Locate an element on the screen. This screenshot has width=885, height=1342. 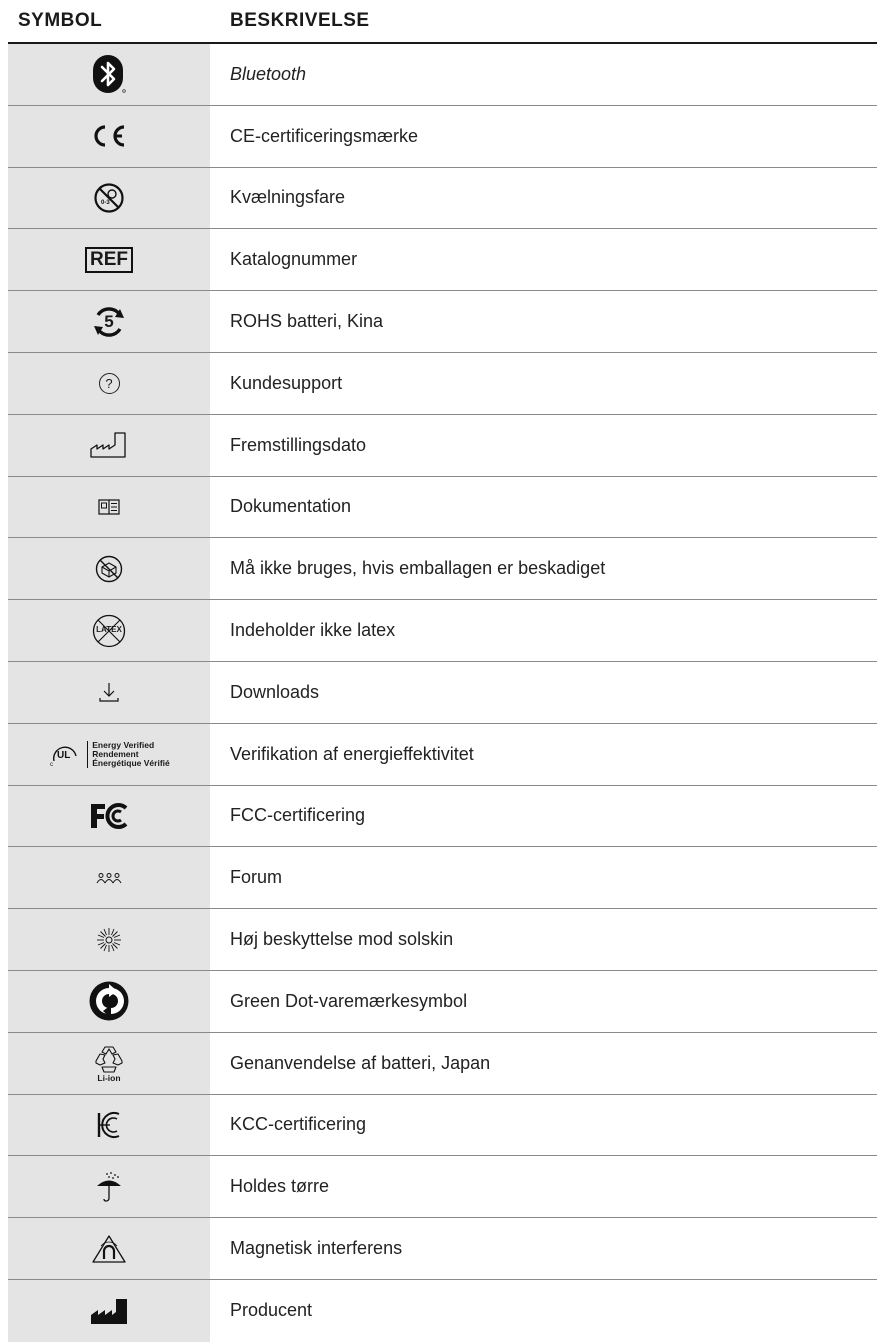
help-circle-icon: ? is located at coordinates (109, 383).